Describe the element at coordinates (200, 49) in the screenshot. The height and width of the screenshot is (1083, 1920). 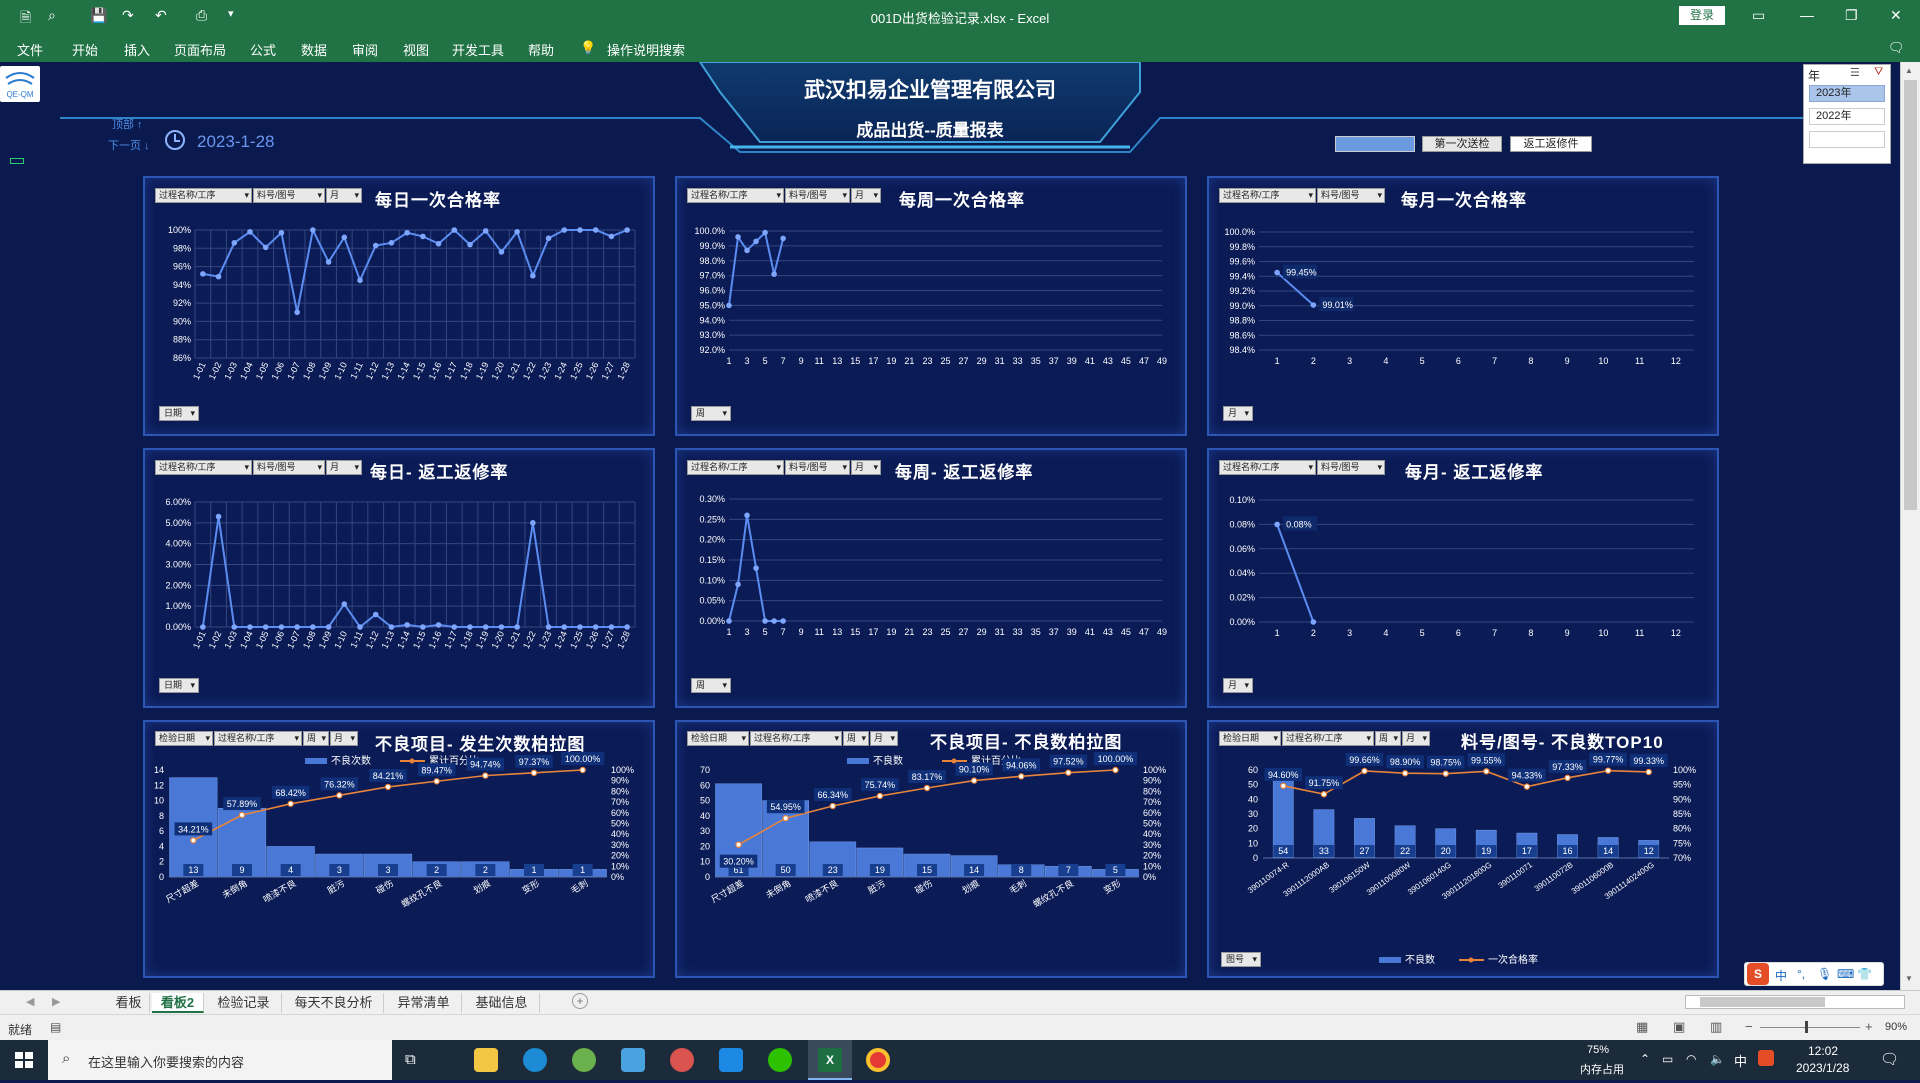
I see `menu-page-layout: 页面布局` at that location.